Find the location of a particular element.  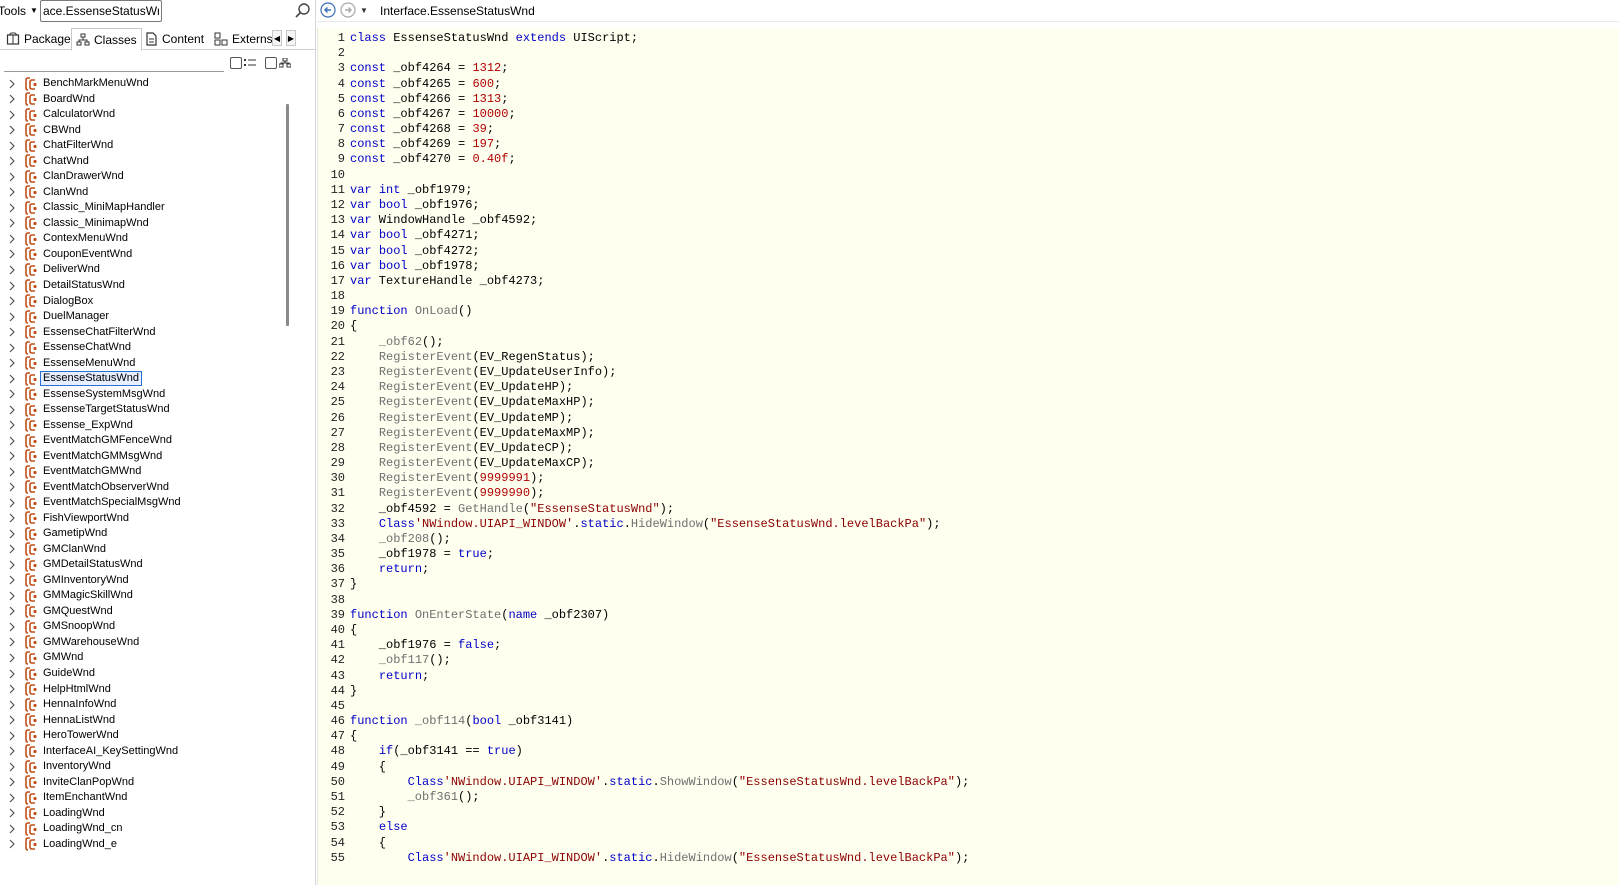

hierarchy-view-checkbox is located at coordinates (271, 63).